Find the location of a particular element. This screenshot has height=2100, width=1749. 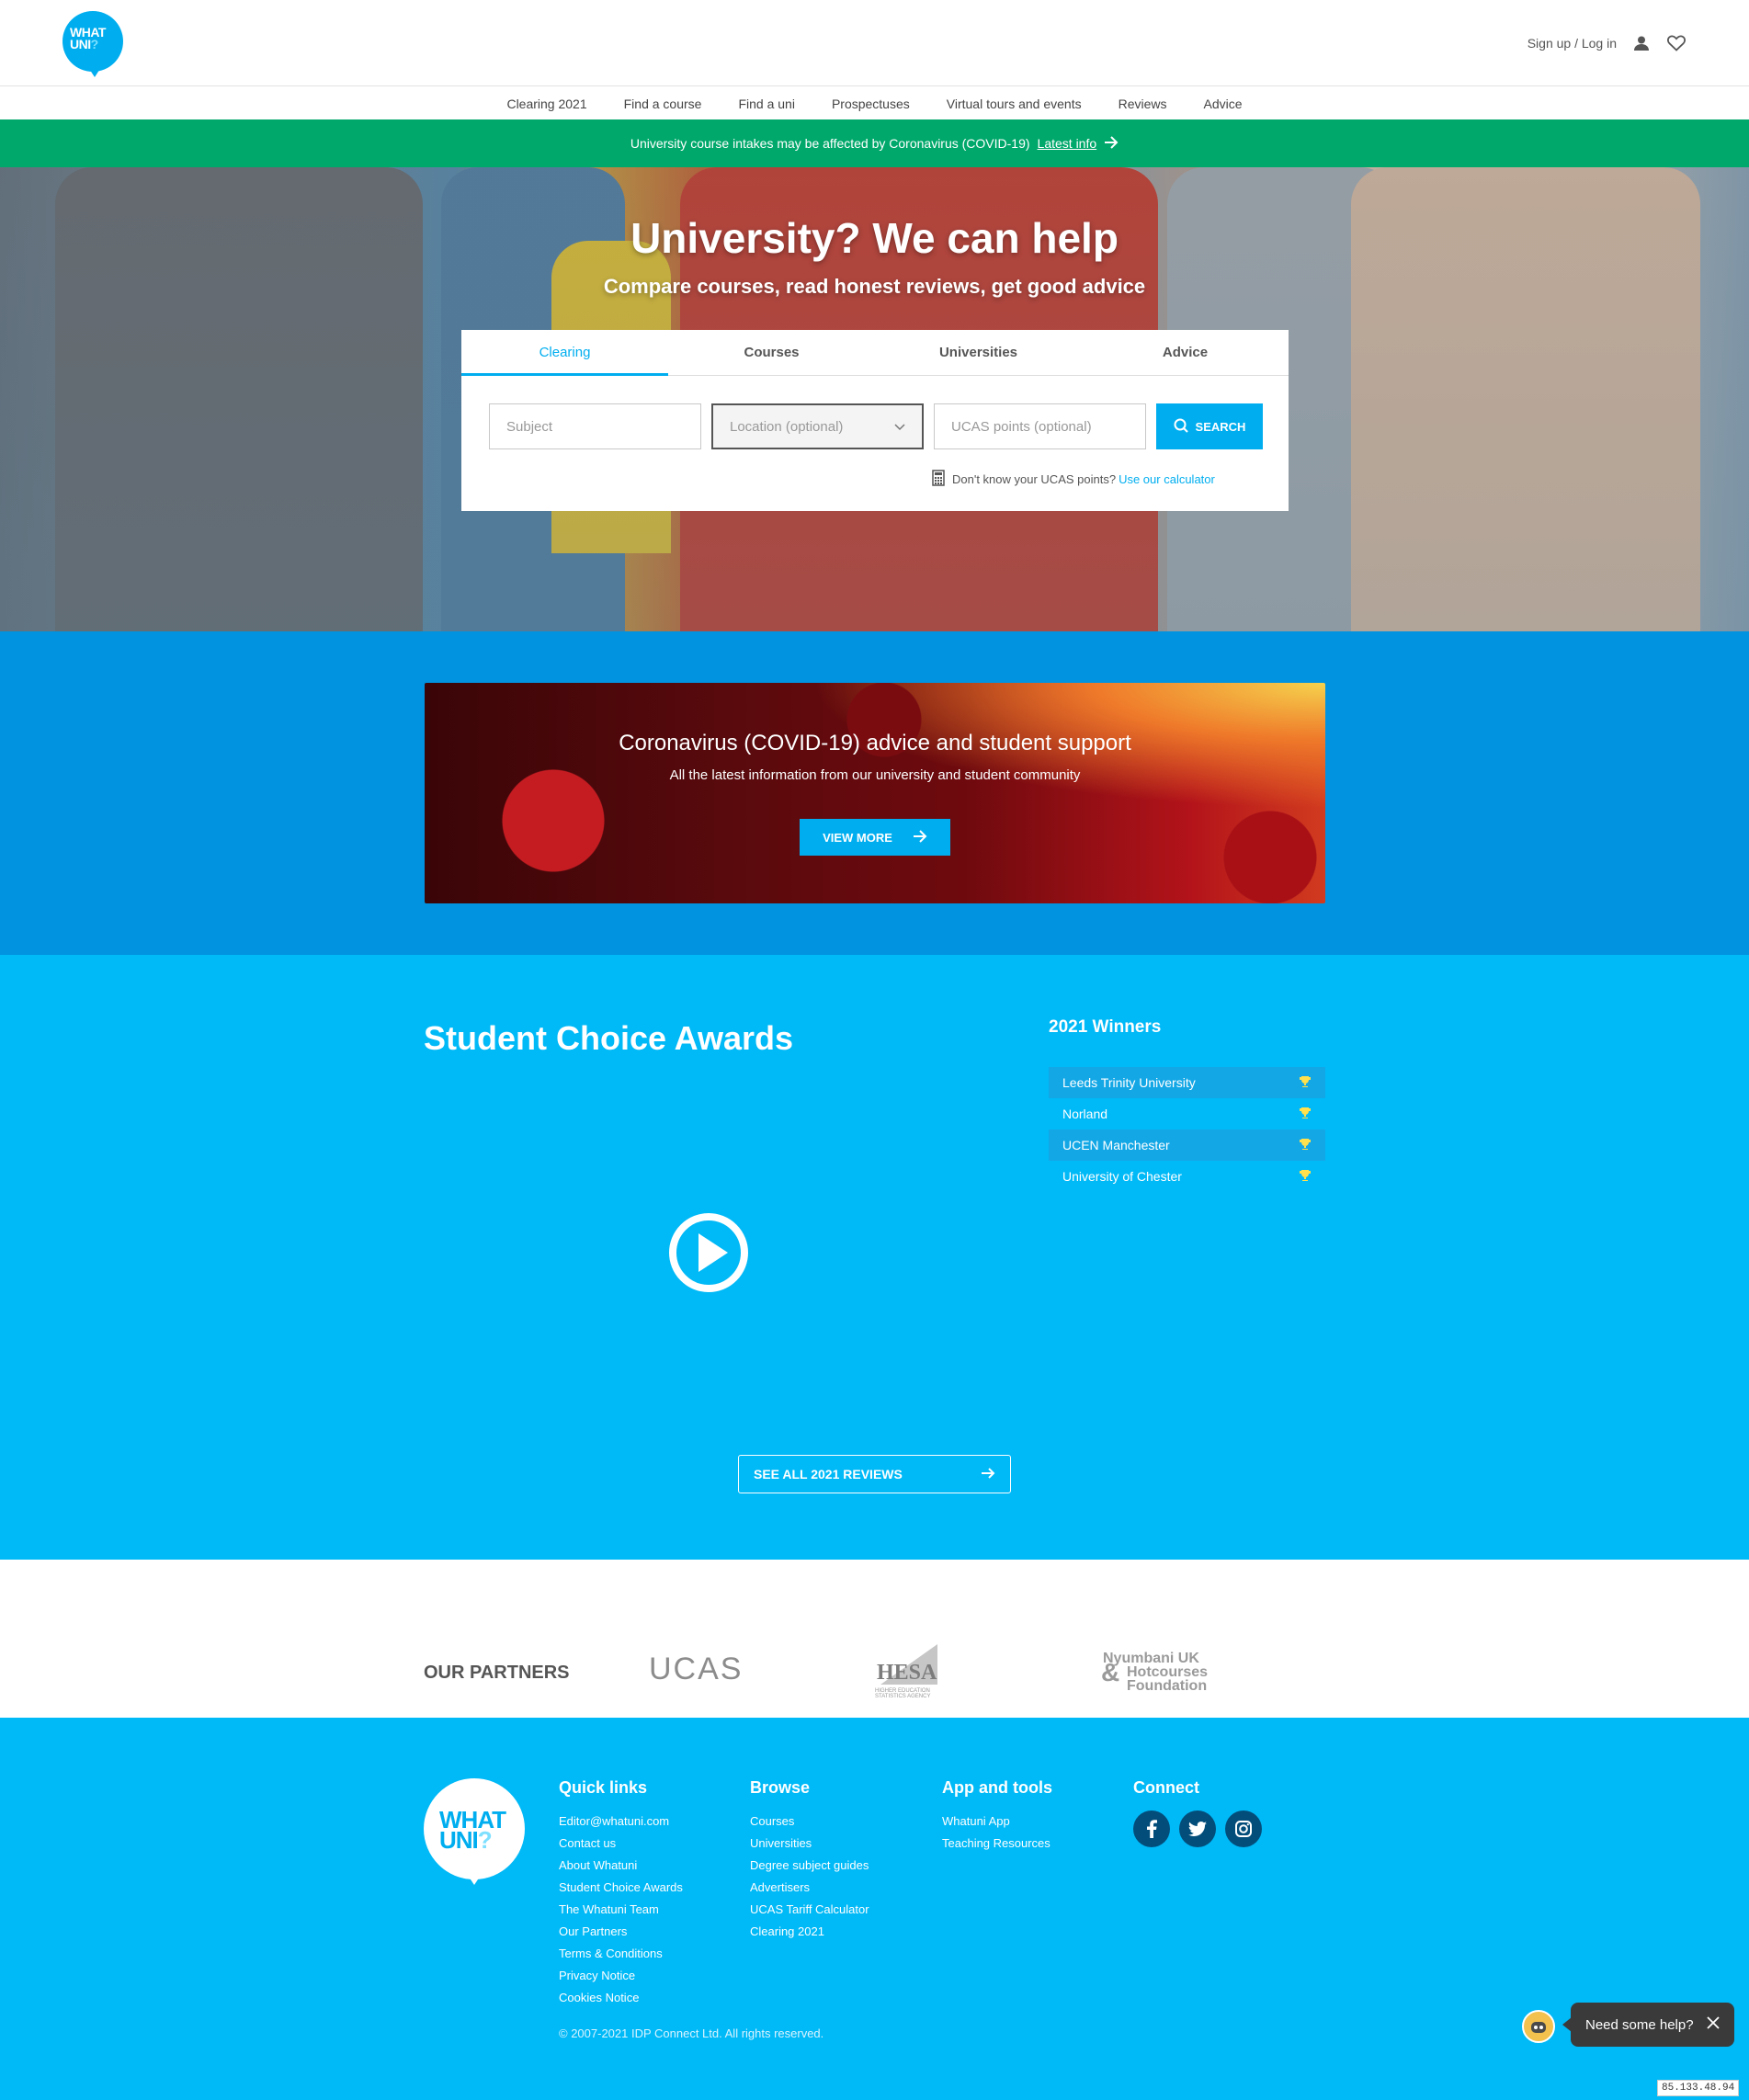

location-select: Location (optional) is located at coordinates (817, 426).